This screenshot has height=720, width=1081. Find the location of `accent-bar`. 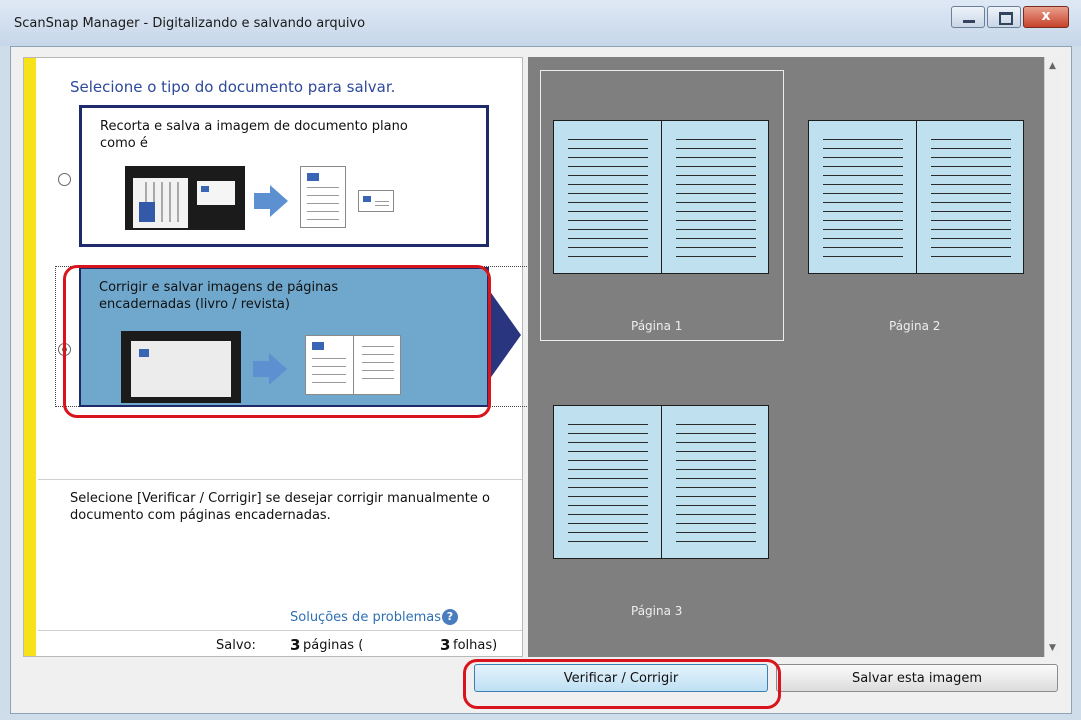

accent-bar is located at coordinates (30, 357).